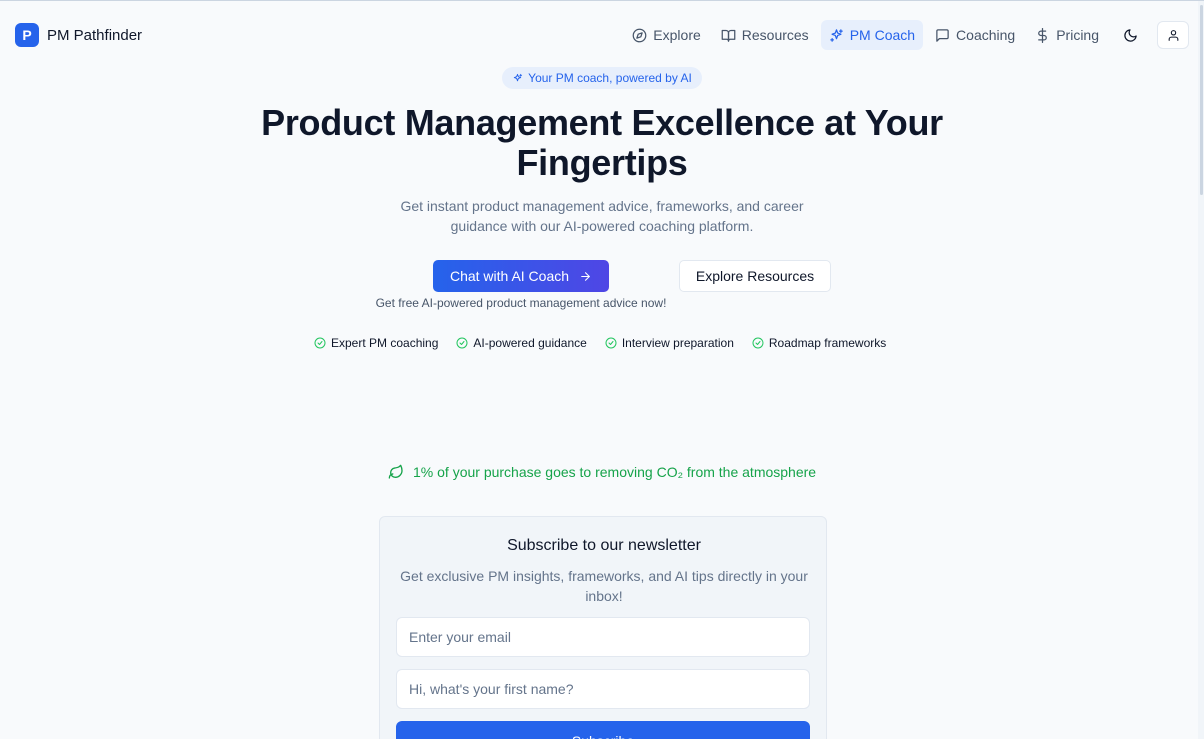 The height and width of the screenshot is (739, 1204). I want to click on feature-label: Interview preparation, so click(677, 343).